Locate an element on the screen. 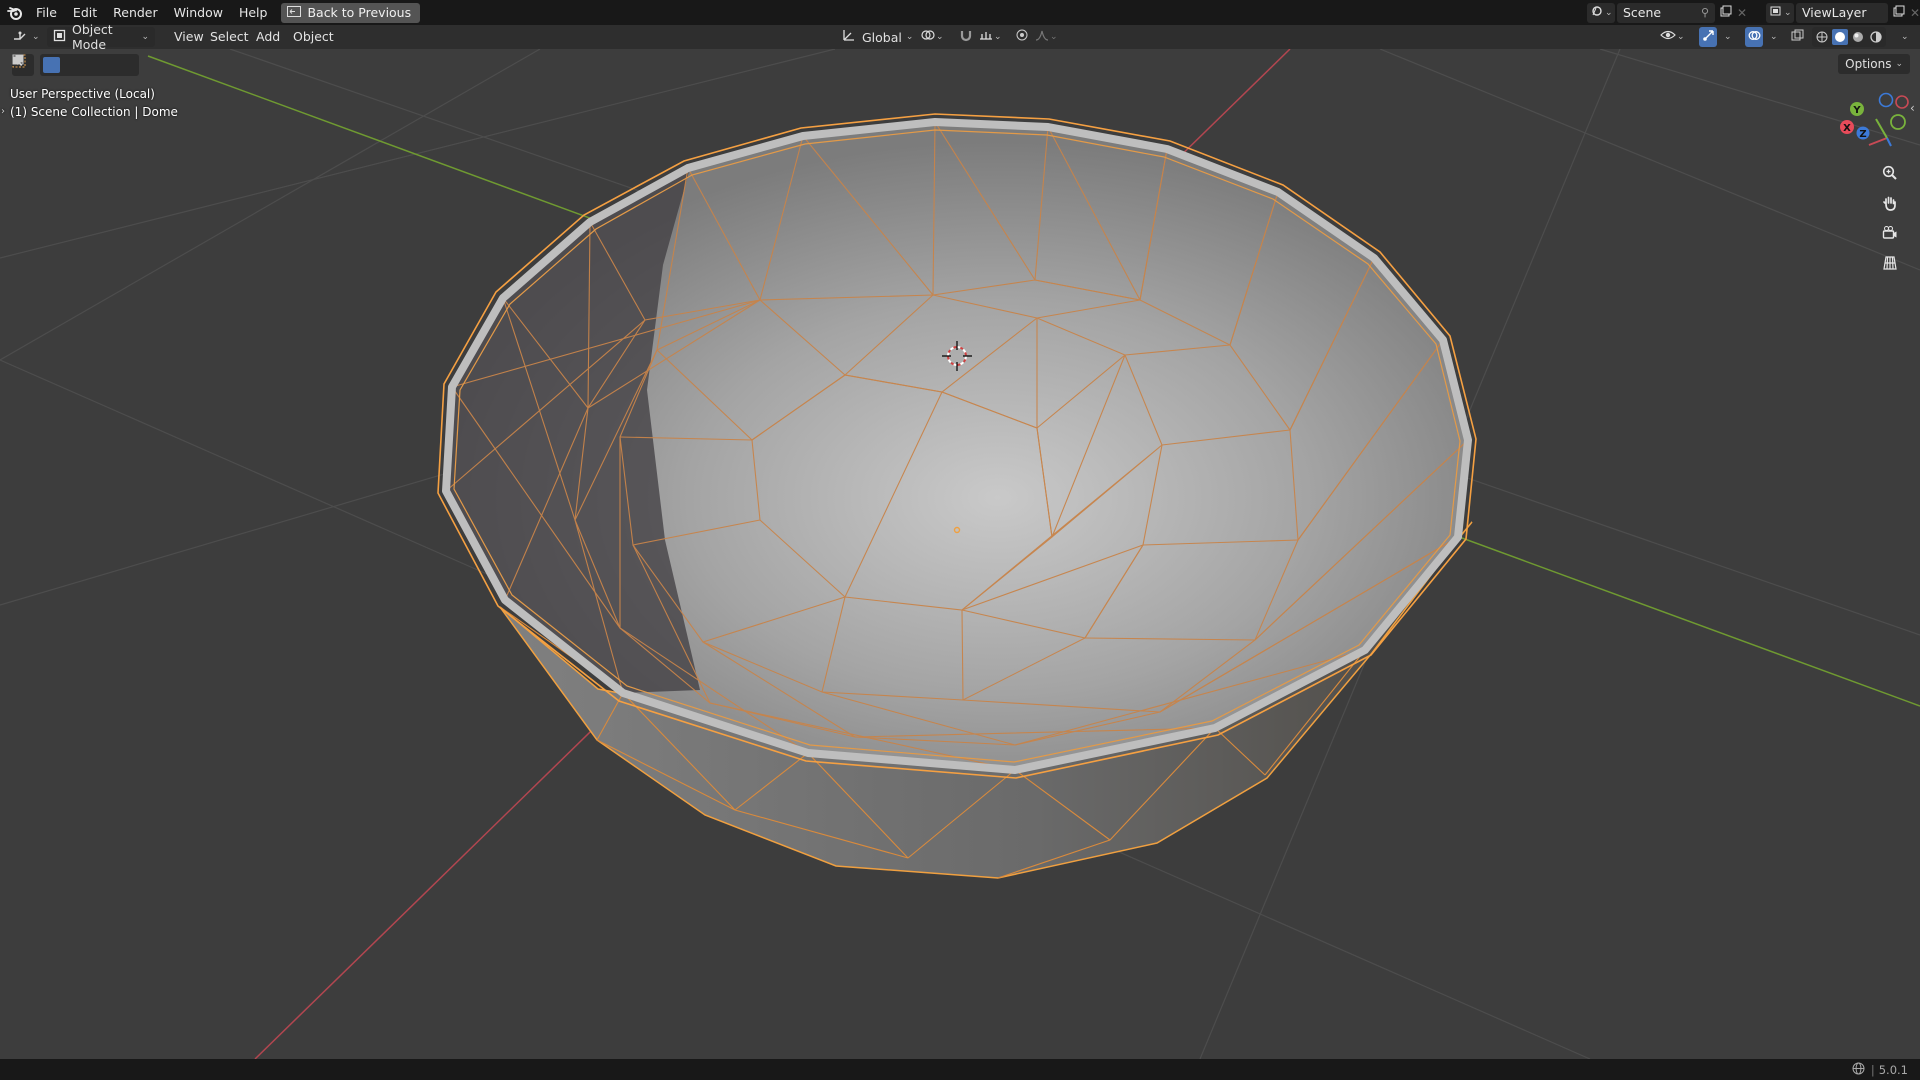 The image size is (1920, 1080). view-layer-name-field: ViewLayer is located at coordinates (1842, 12).